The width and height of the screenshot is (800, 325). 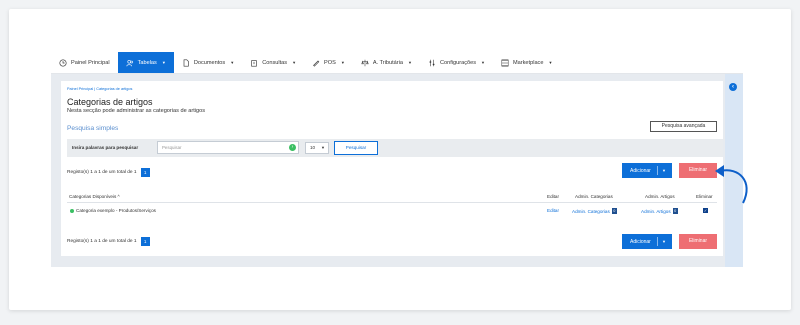 I want to click on nav-label: Marketplace, so click(x=528, y=62).